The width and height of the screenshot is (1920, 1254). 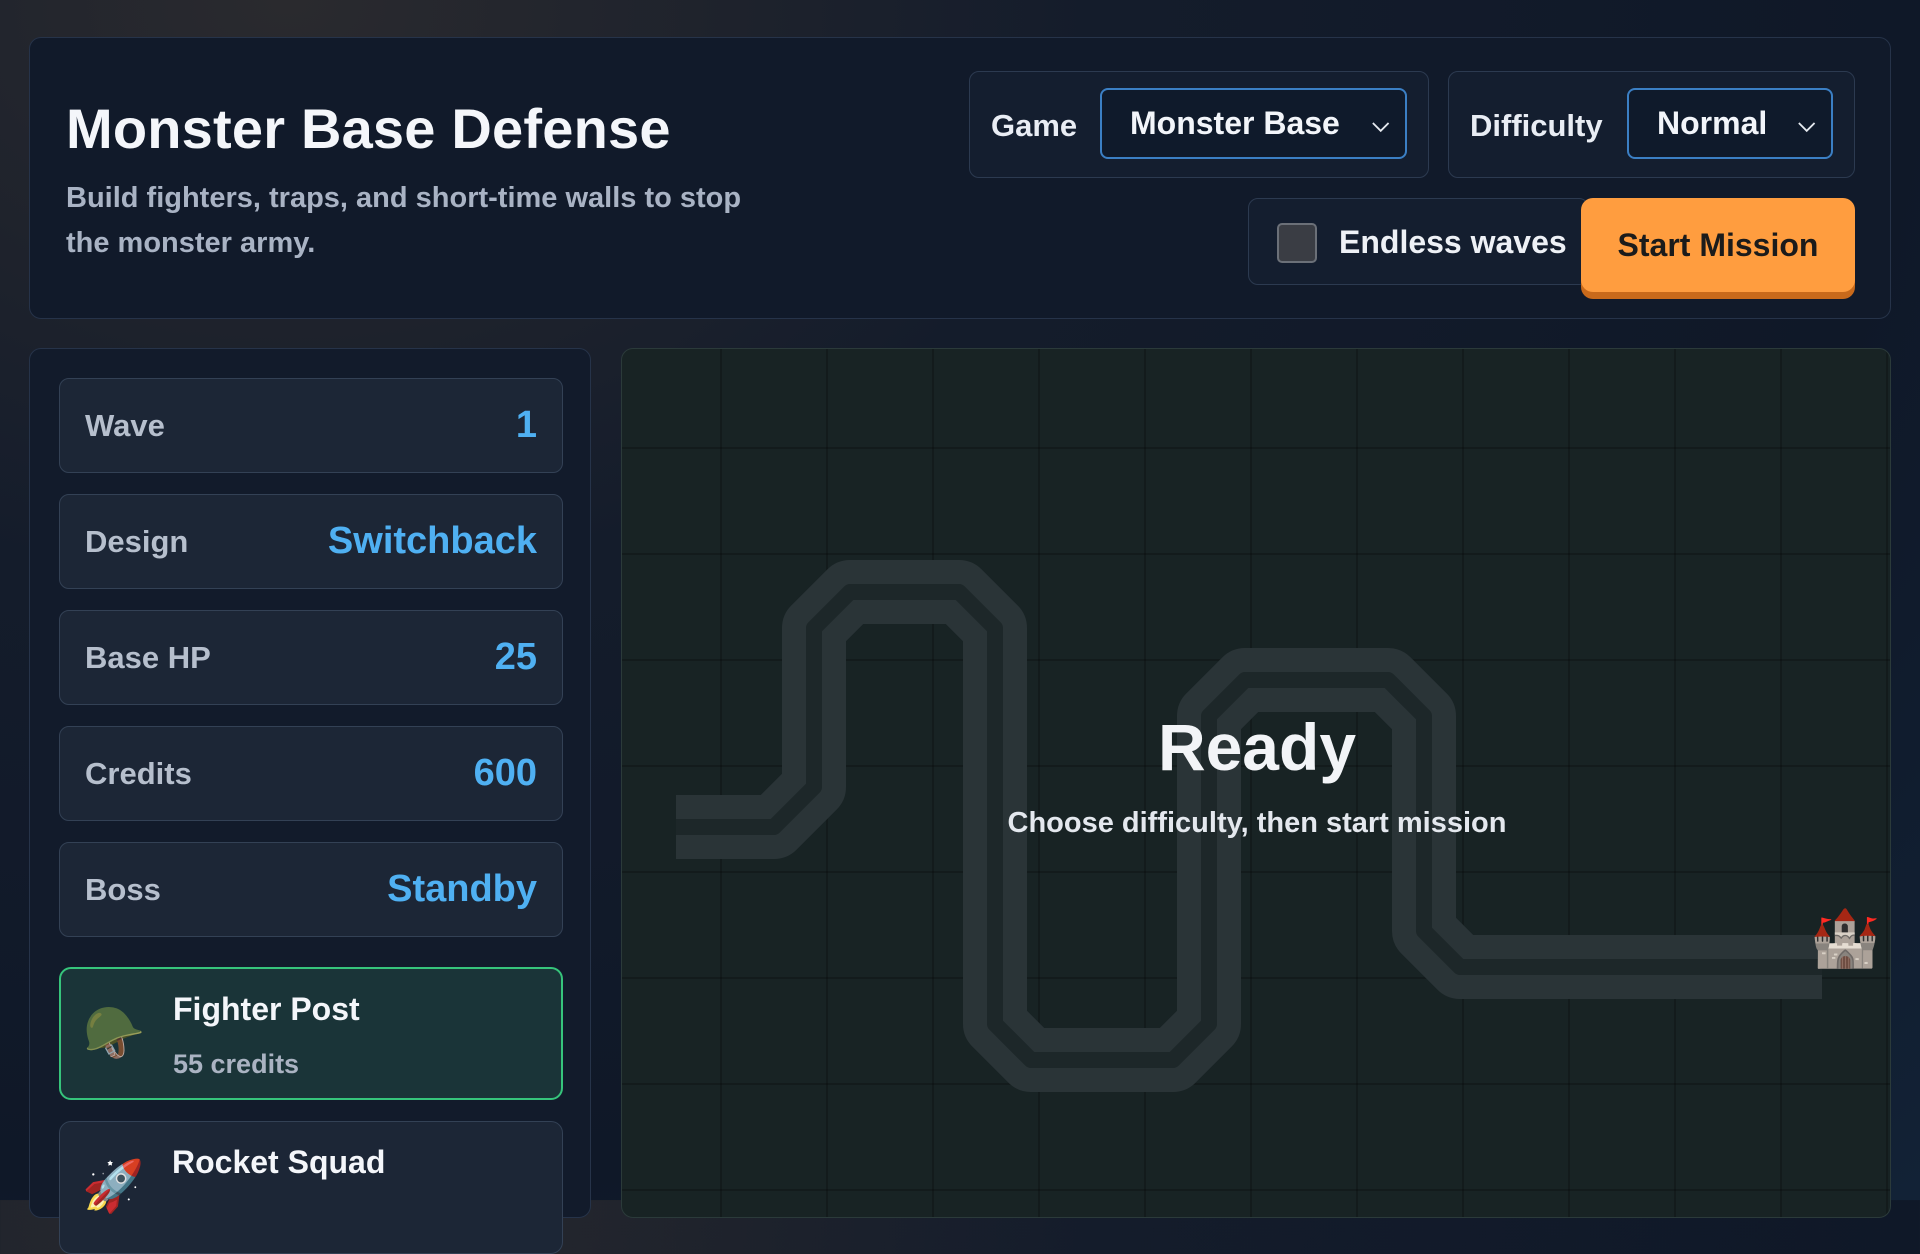 I want to click on stat-value: Standby, so click(x=462, y=889).